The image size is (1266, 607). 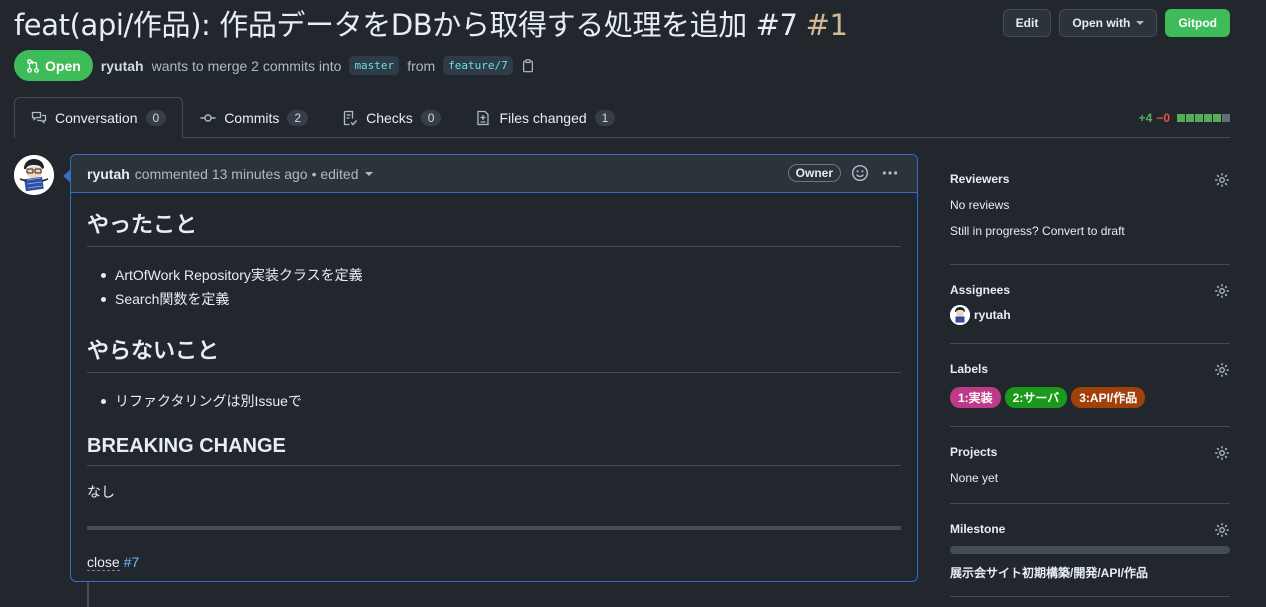 What do you see at coordinates (494, 450) in the screenshot?
I see `md-heading: BREAKING CHANGE` at bounding box center [494, 450].